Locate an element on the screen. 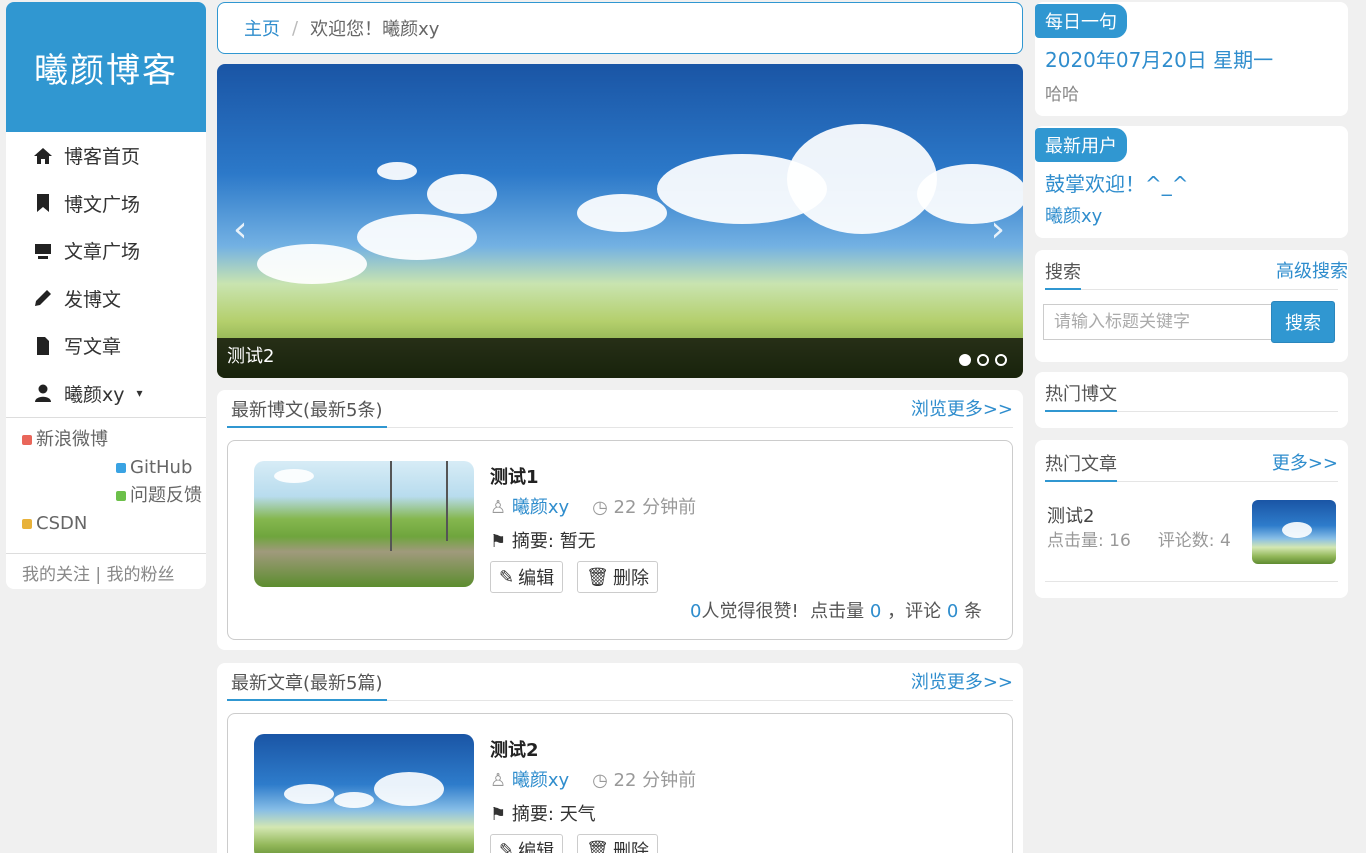  sidebar-item-write-article: 写文章 is located at coordinates (106, 346).